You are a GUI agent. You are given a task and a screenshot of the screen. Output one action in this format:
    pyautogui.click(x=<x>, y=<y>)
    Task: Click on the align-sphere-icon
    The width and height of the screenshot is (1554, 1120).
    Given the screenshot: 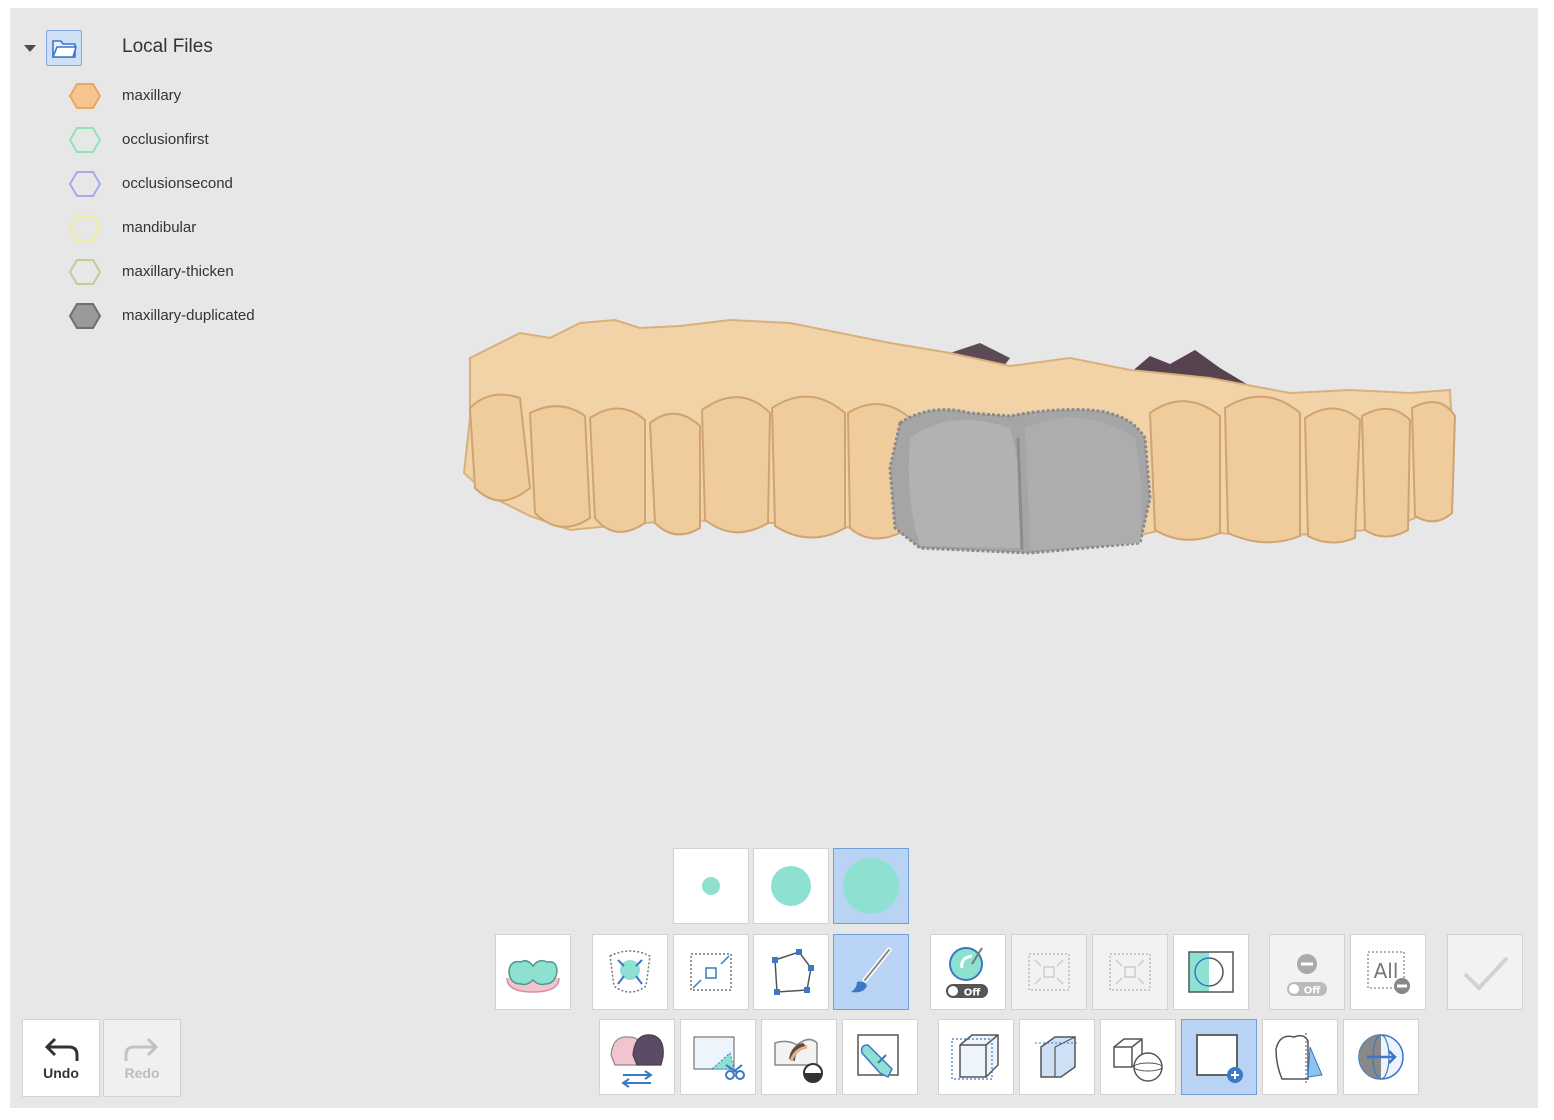 What is the action you would take?
    pyautogui.click(x=1381, y=1057)
    